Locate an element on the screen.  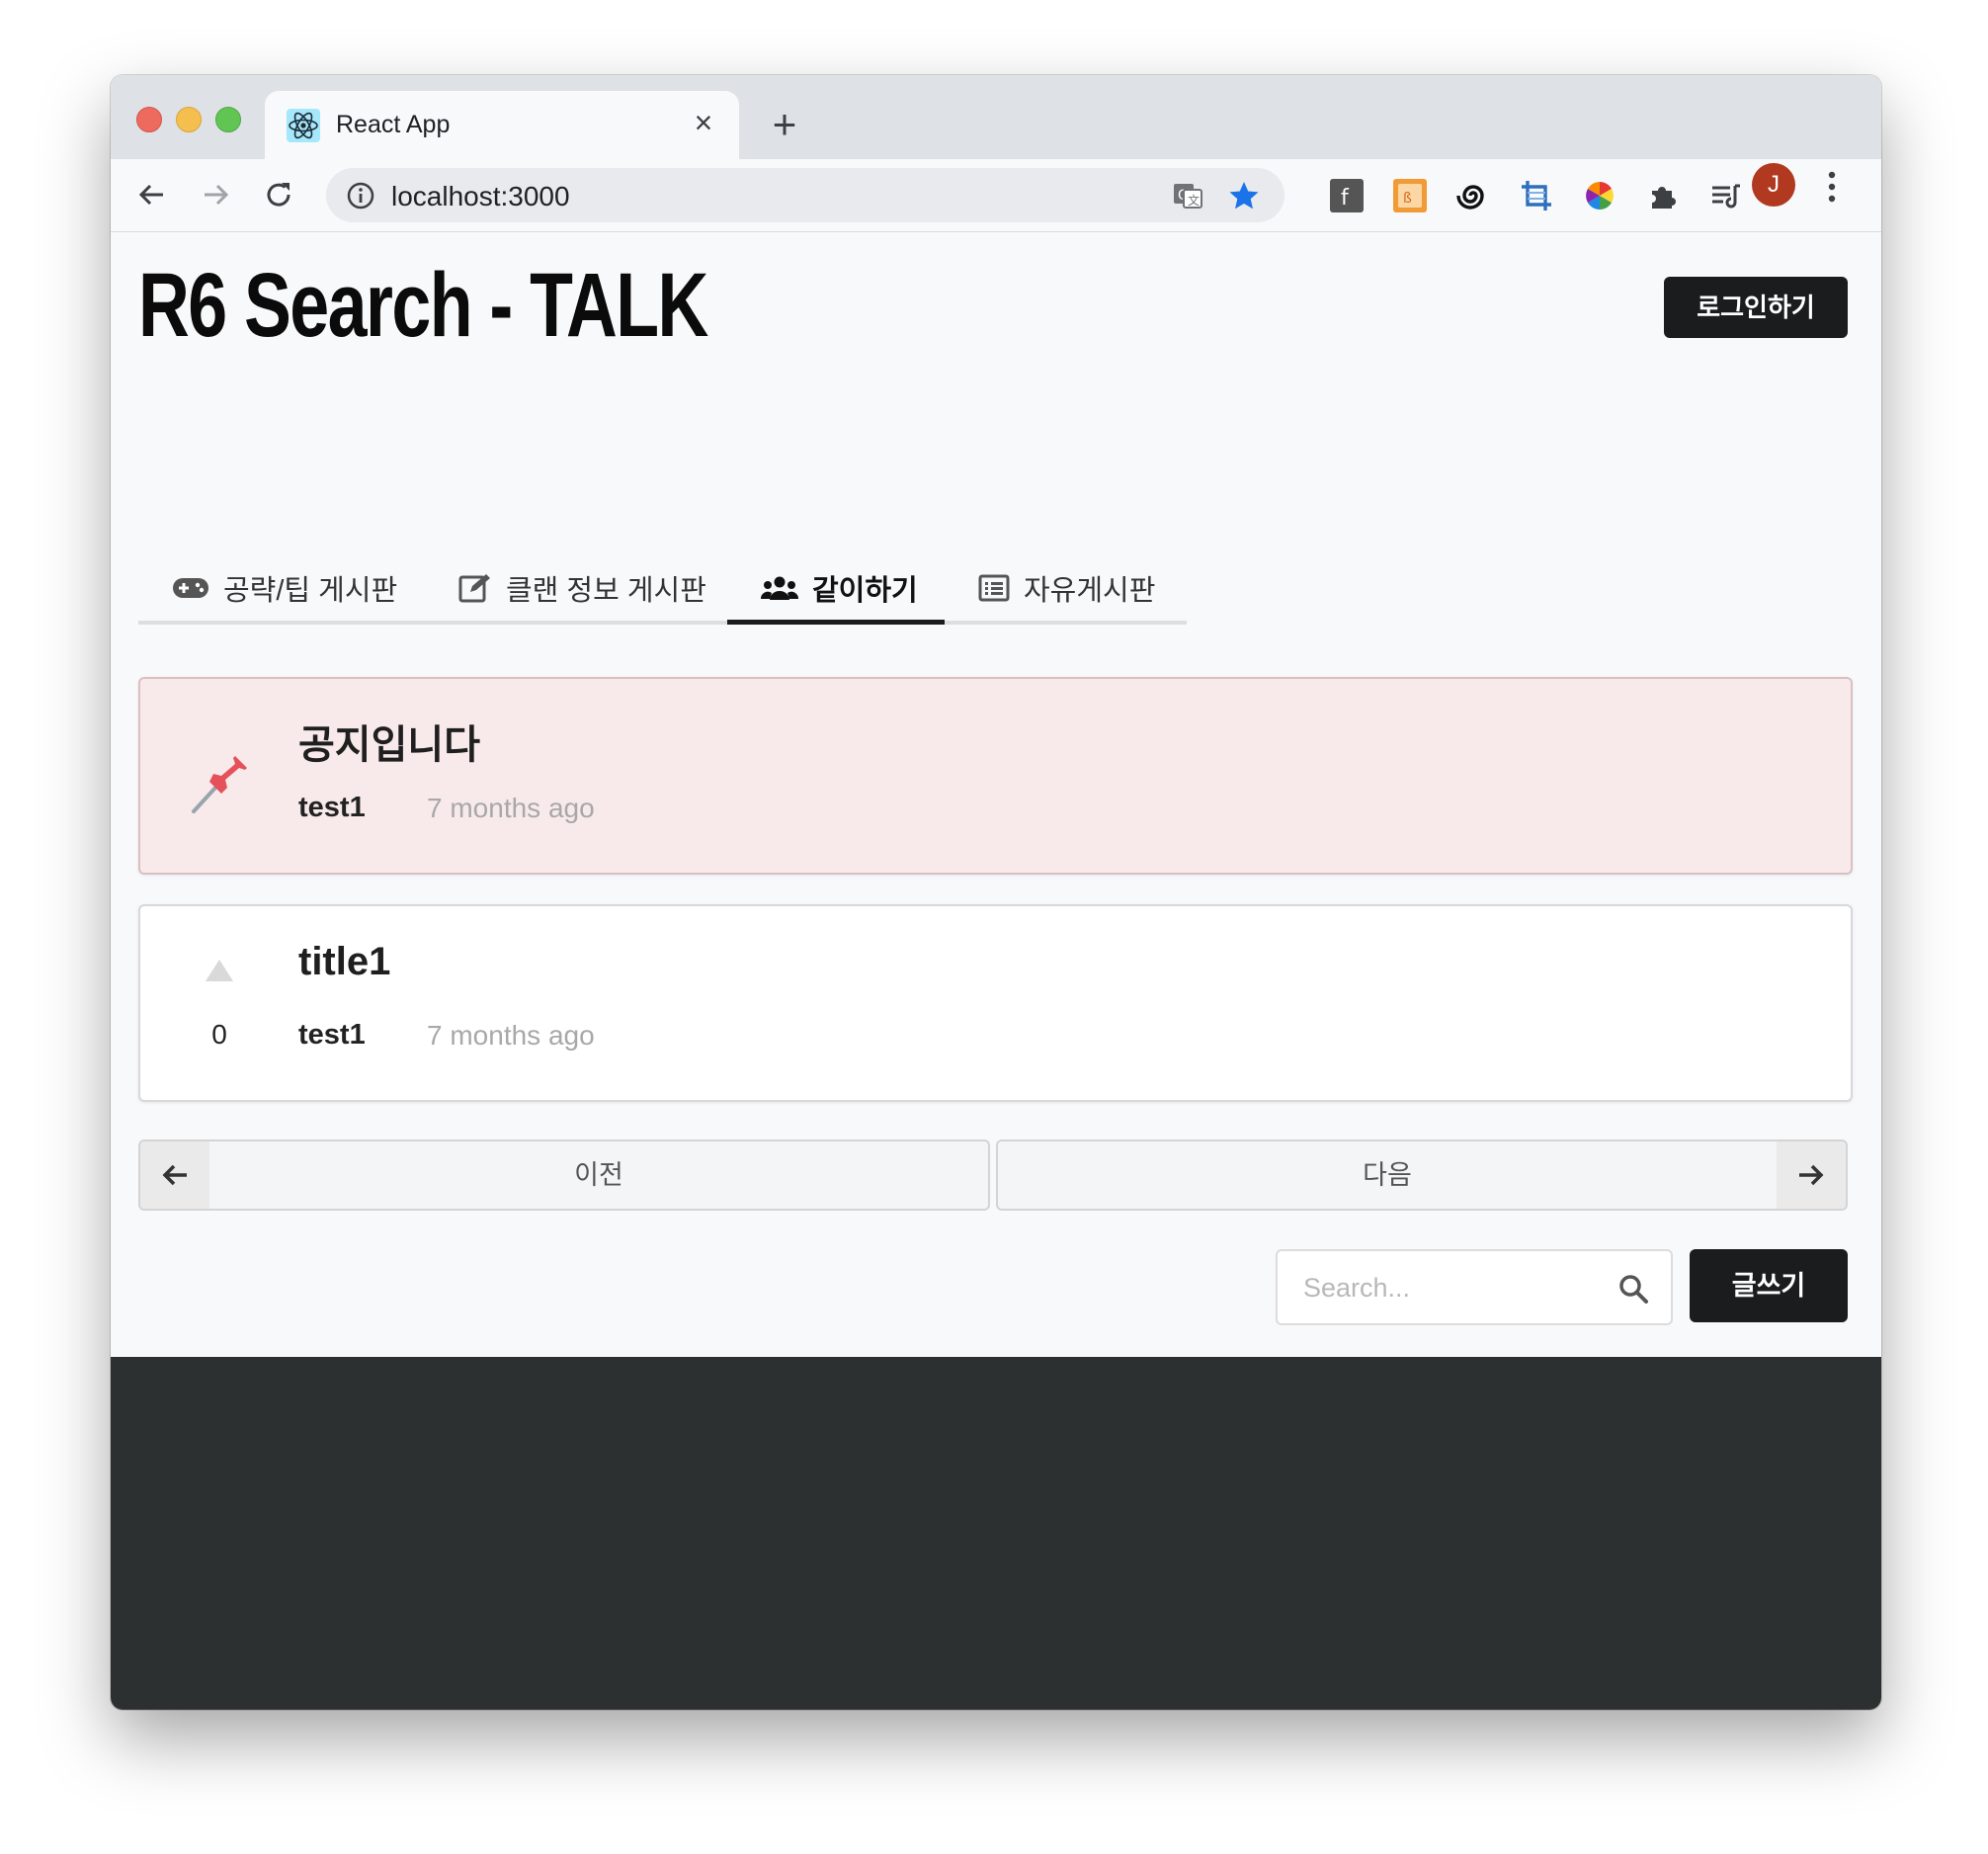
next-page-button: 다음 is located at coordinates (1422, 1175).